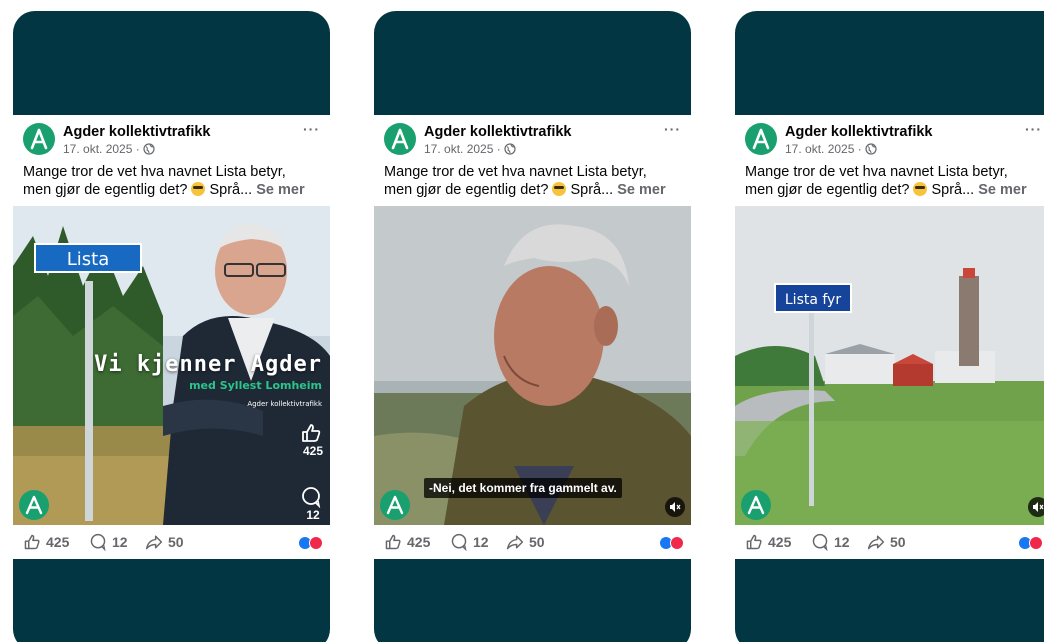 The image size is (1044, 642). I want to click on side-like-button: 425, so click(313, 440).